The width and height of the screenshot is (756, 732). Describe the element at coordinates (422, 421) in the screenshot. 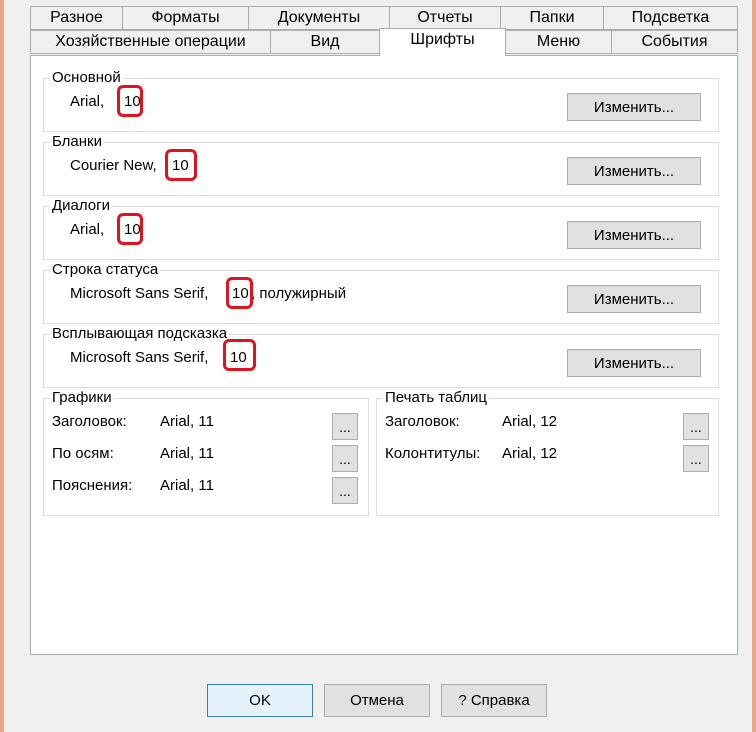

I see `print-header-label: Заголовок:` at that location.